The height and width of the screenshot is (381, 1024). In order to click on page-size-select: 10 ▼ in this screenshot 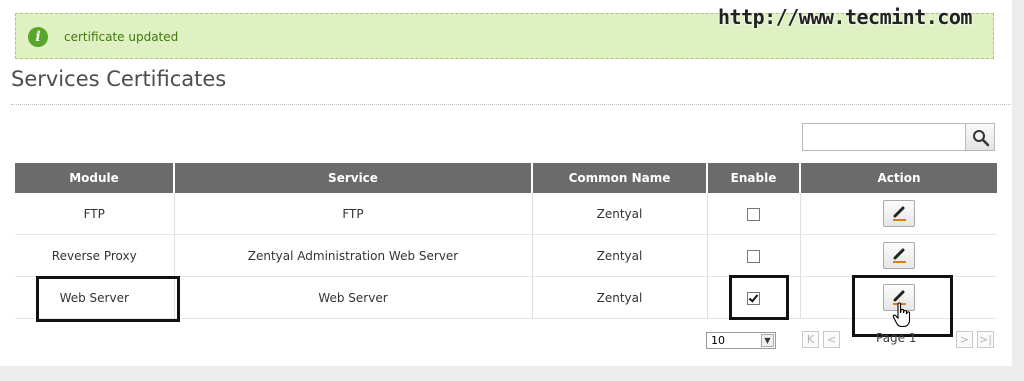, I will do `click(741, 340)`.